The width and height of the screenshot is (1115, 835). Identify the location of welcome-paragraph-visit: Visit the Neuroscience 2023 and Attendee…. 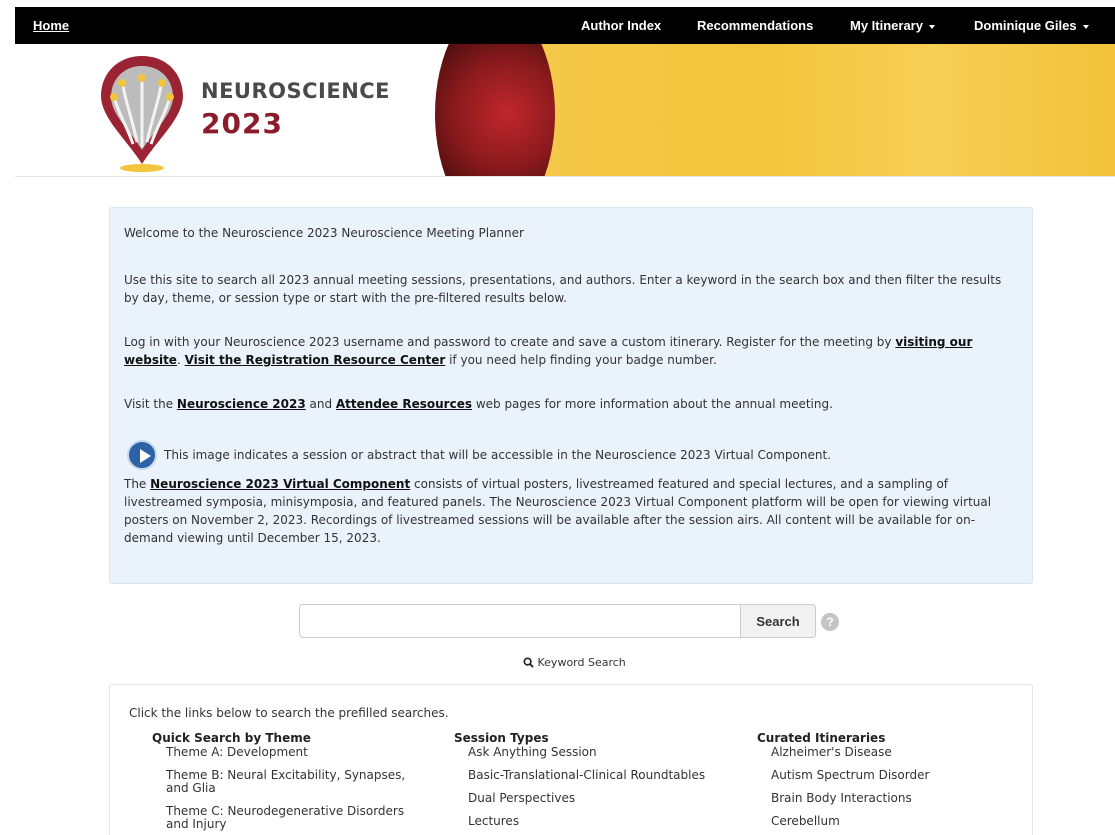
(564, 404).